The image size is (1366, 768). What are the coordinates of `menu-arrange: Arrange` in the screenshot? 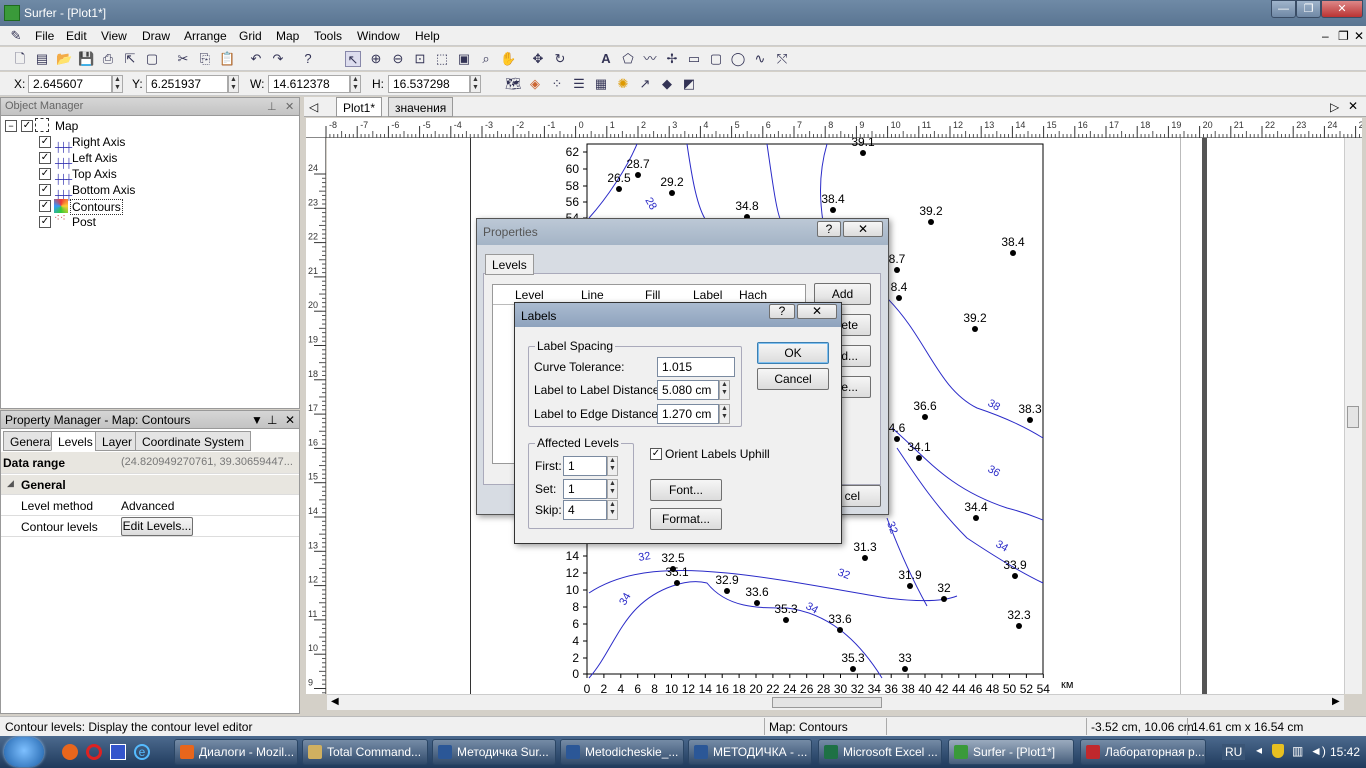 It's located at (205, 36).